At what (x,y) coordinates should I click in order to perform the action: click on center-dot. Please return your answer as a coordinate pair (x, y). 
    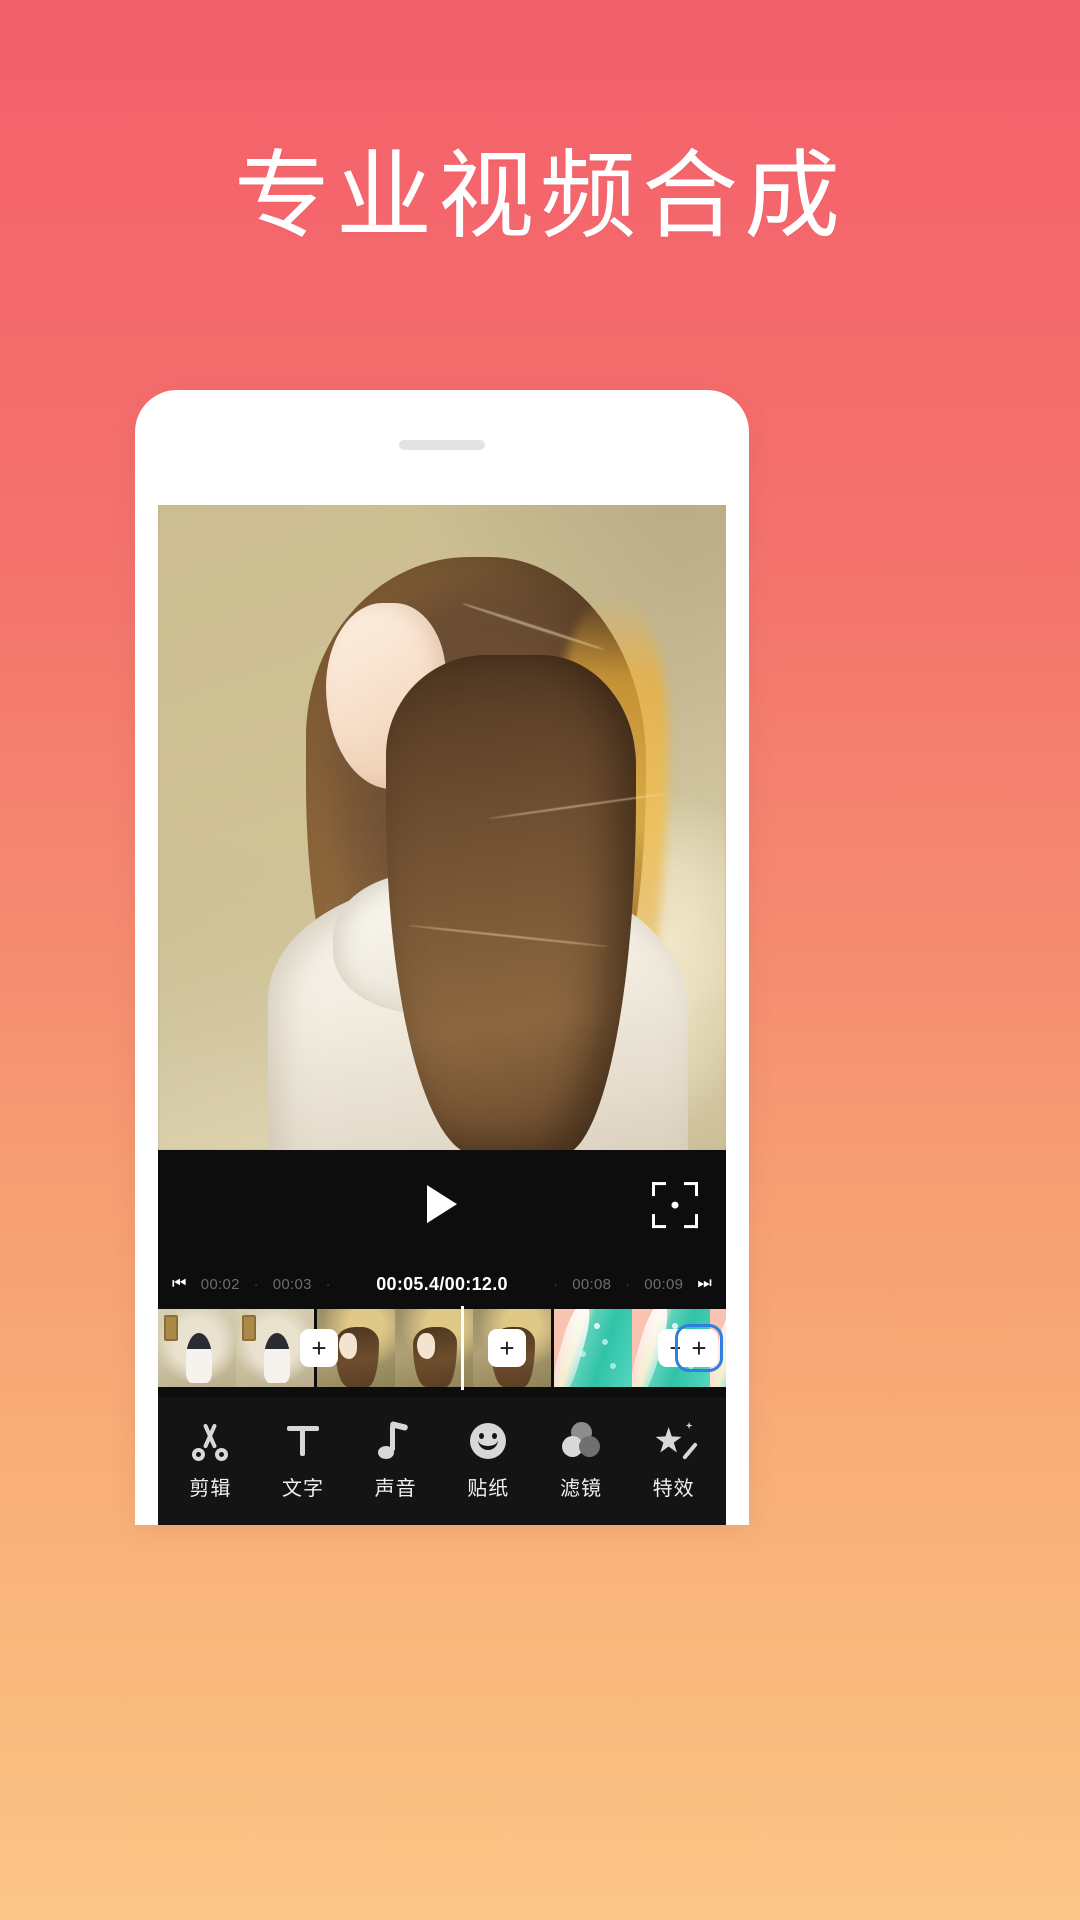
    Looking at the image, I should click on (675, 1205).